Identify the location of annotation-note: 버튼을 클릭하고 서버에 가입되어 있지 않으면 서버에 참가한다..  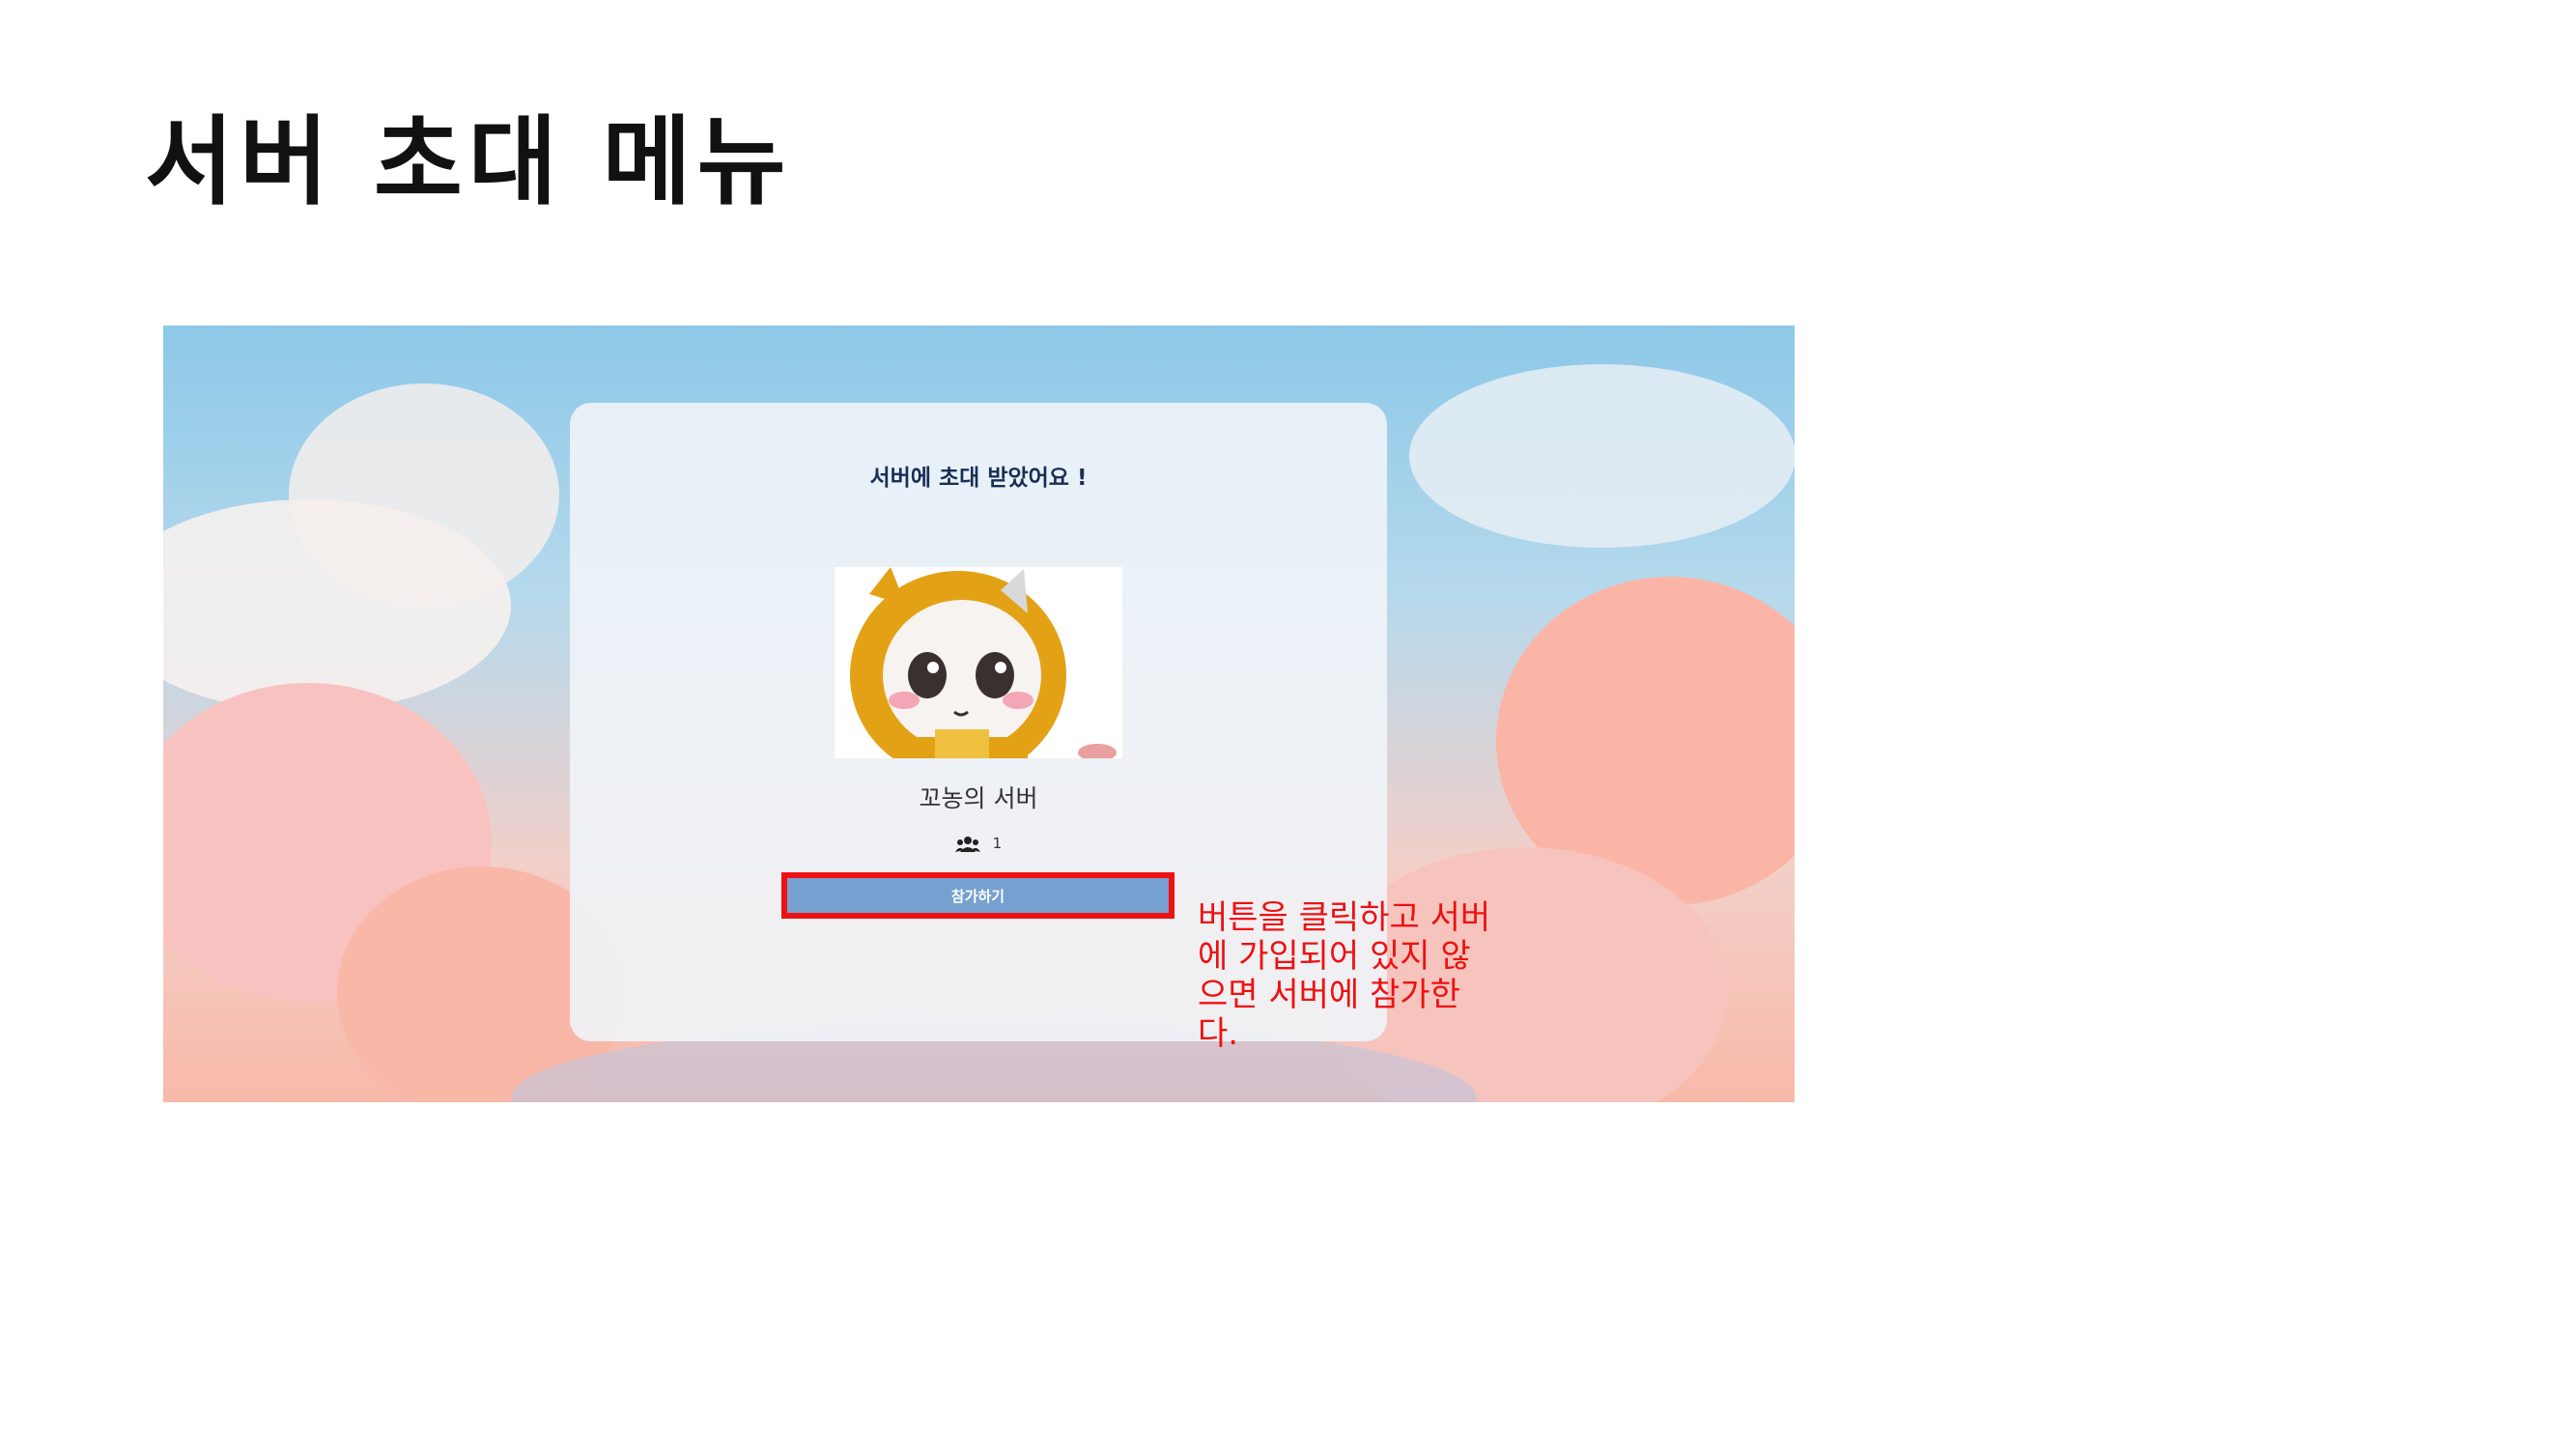
(1344, 975).